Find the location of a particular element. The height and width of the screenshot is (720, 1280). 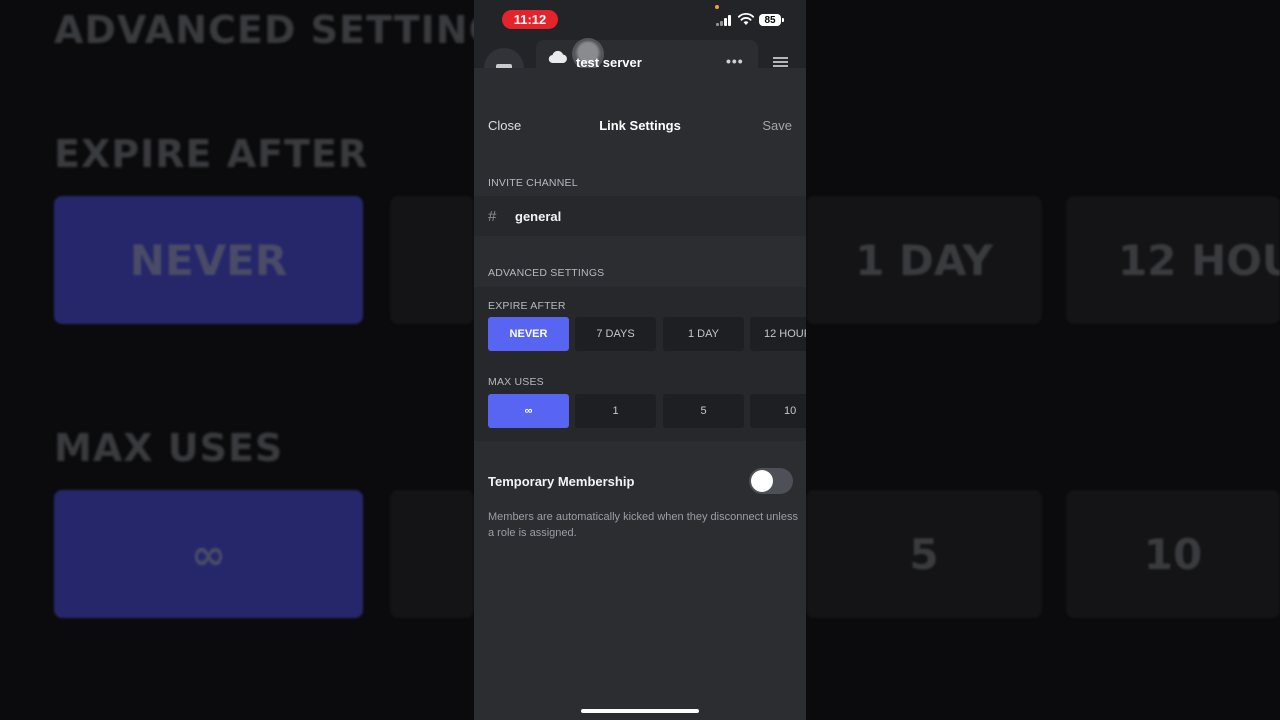

max-uses-option-10: 10 is located at coordinates (778, 411).